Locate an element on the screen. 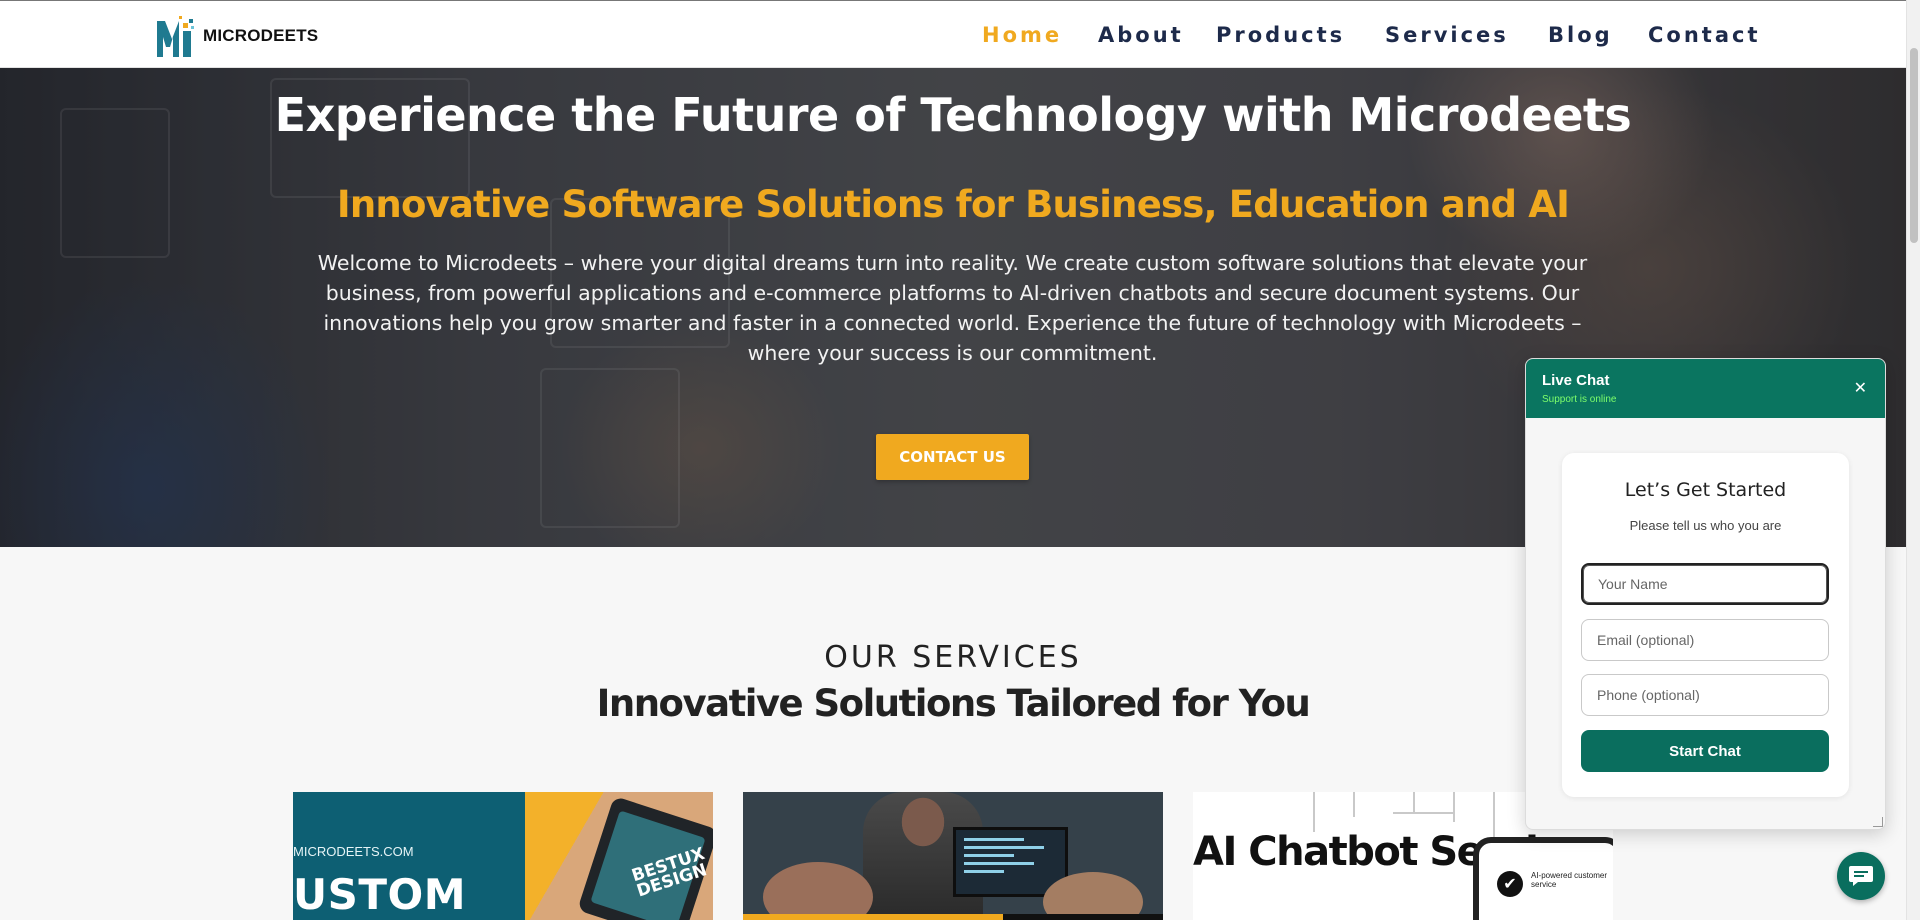  phone-field is located at coordinates (1705, 695).